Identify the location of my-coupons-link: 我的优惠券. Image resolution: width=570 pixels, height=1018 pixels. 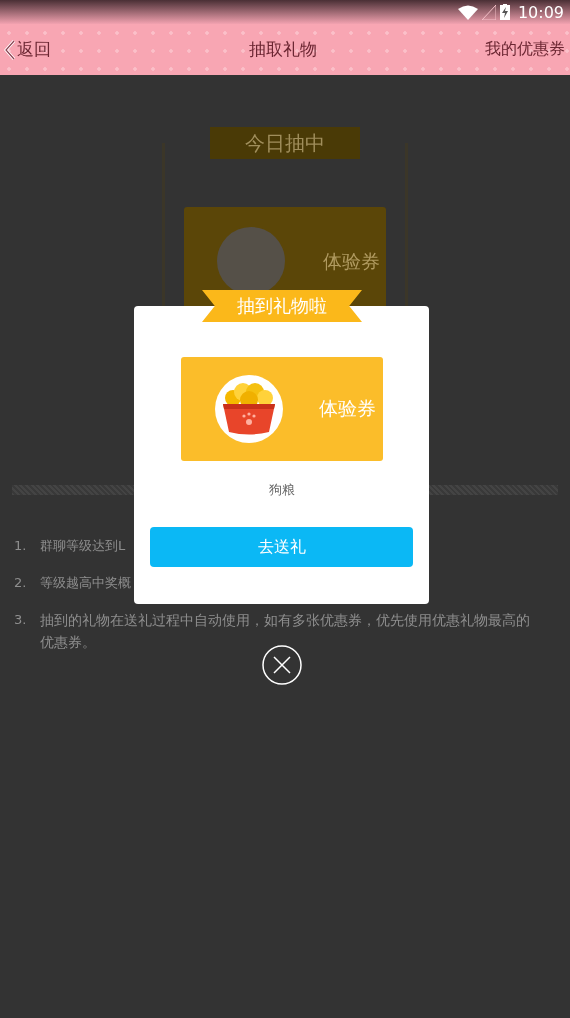
(525, 49).